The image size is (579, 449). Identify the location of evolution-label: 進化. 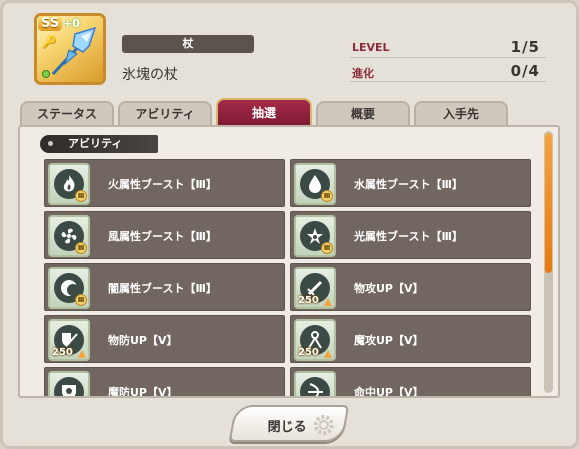
(363, 73).